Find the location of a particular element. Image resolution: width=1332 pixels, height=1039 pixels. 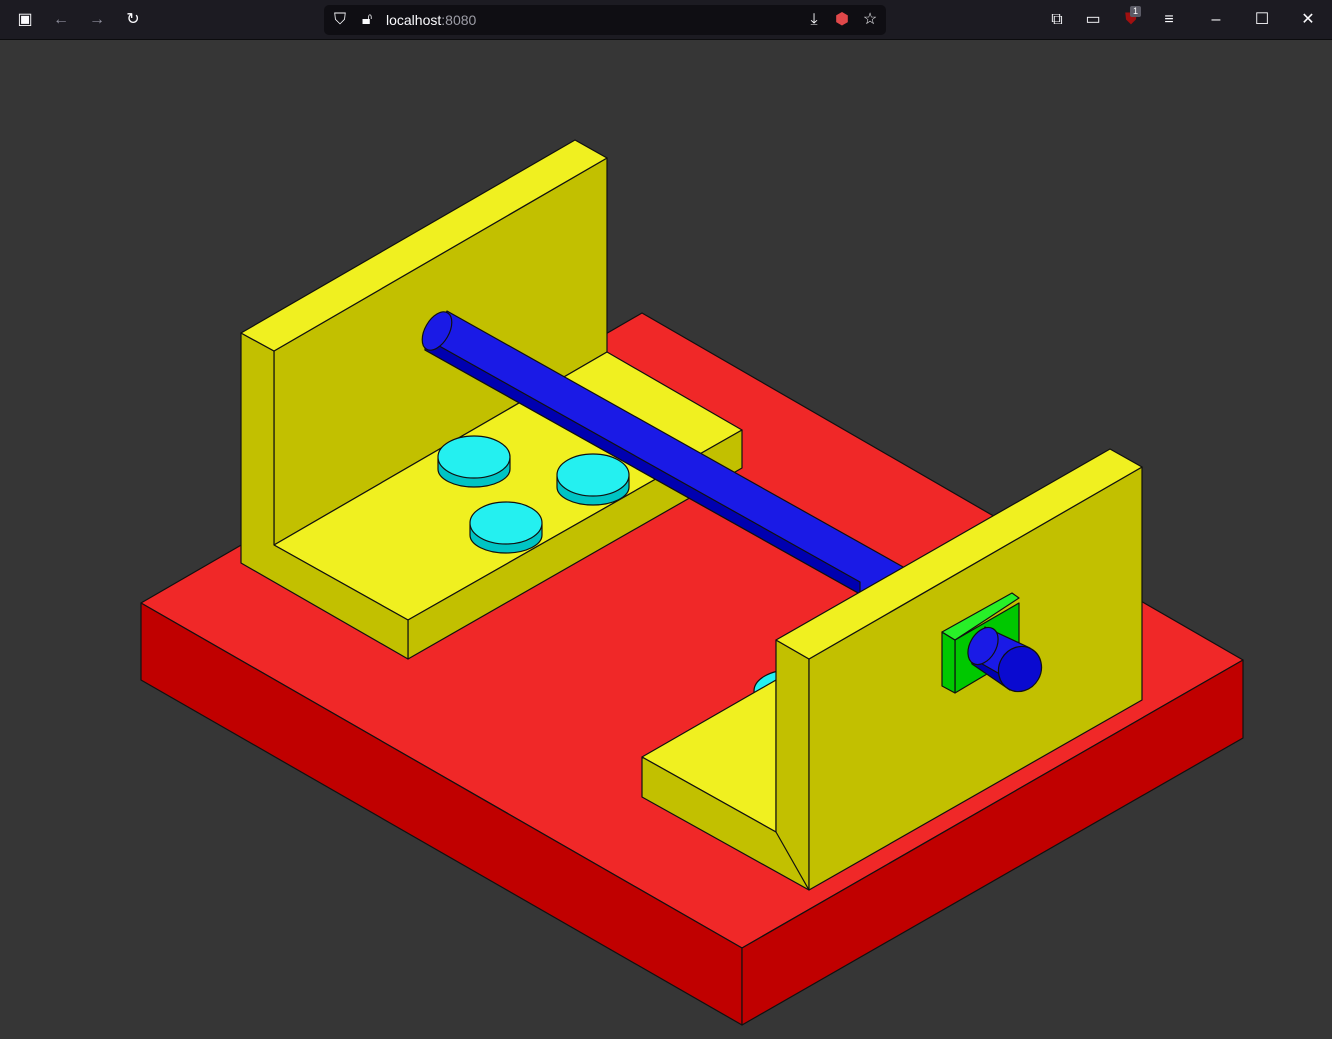

back-icon: ← is located at coordinates (61, 20).